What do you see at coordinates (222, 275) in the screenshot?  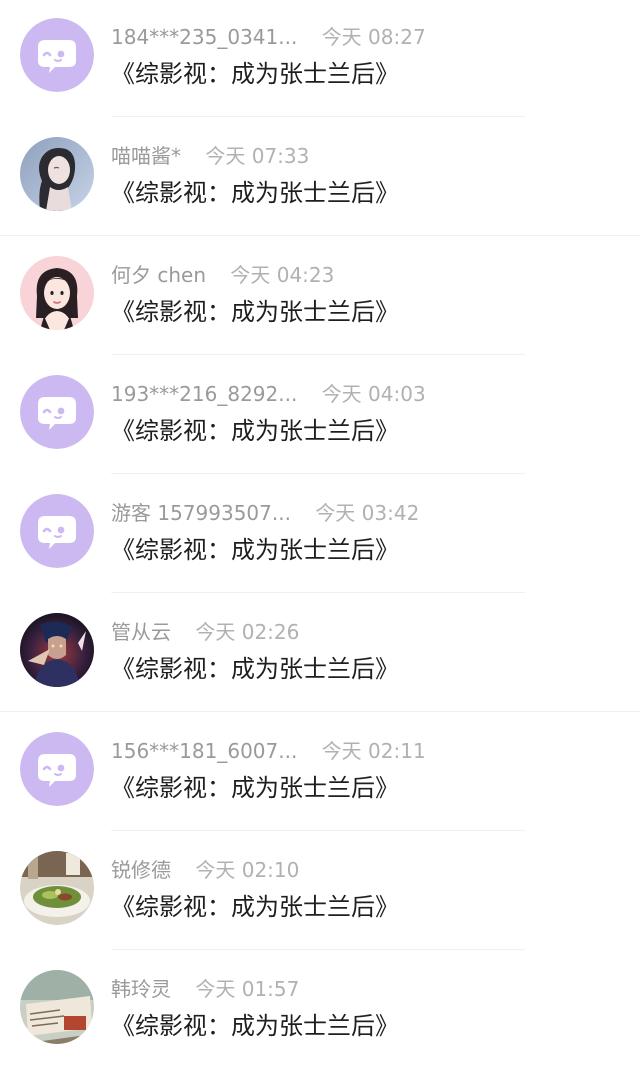 I see `comment-meta: 何夕 chen 今天 04:23` at bounding box center [222, 275].